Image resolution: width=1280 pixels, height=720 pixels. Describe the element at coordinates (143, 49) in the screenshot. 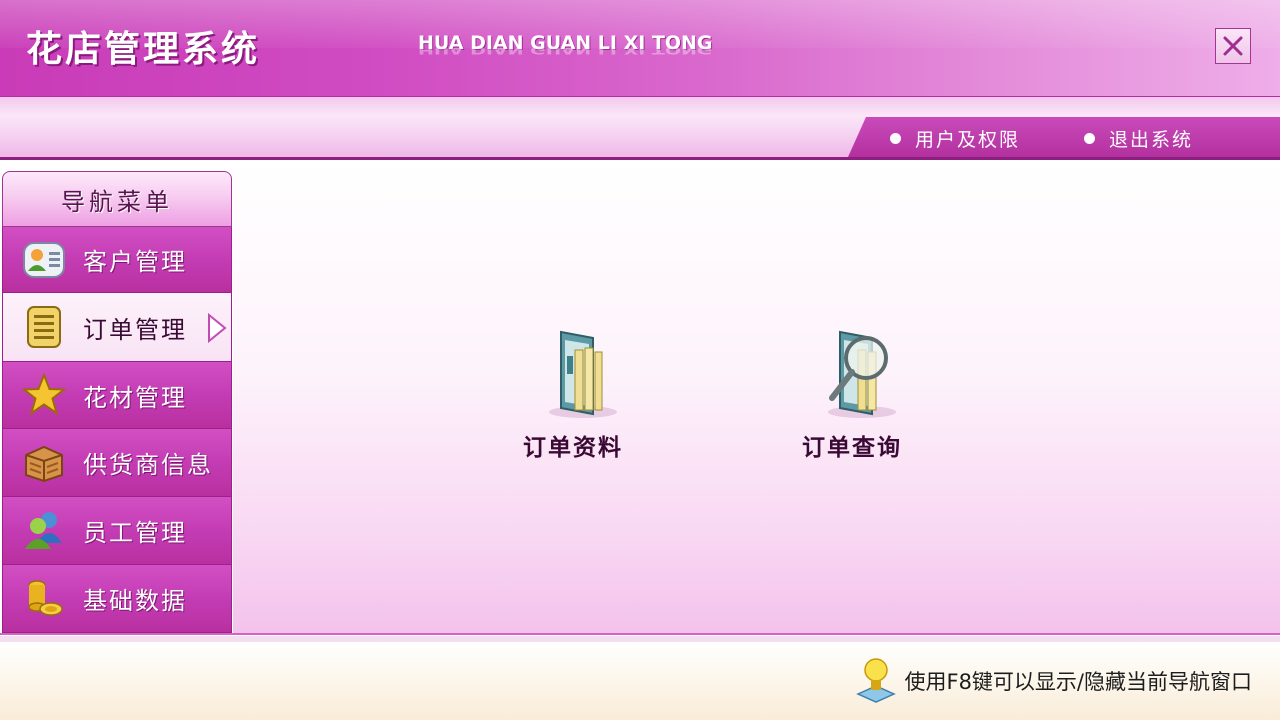

I see `app-title: 花店管理系统` at that location.